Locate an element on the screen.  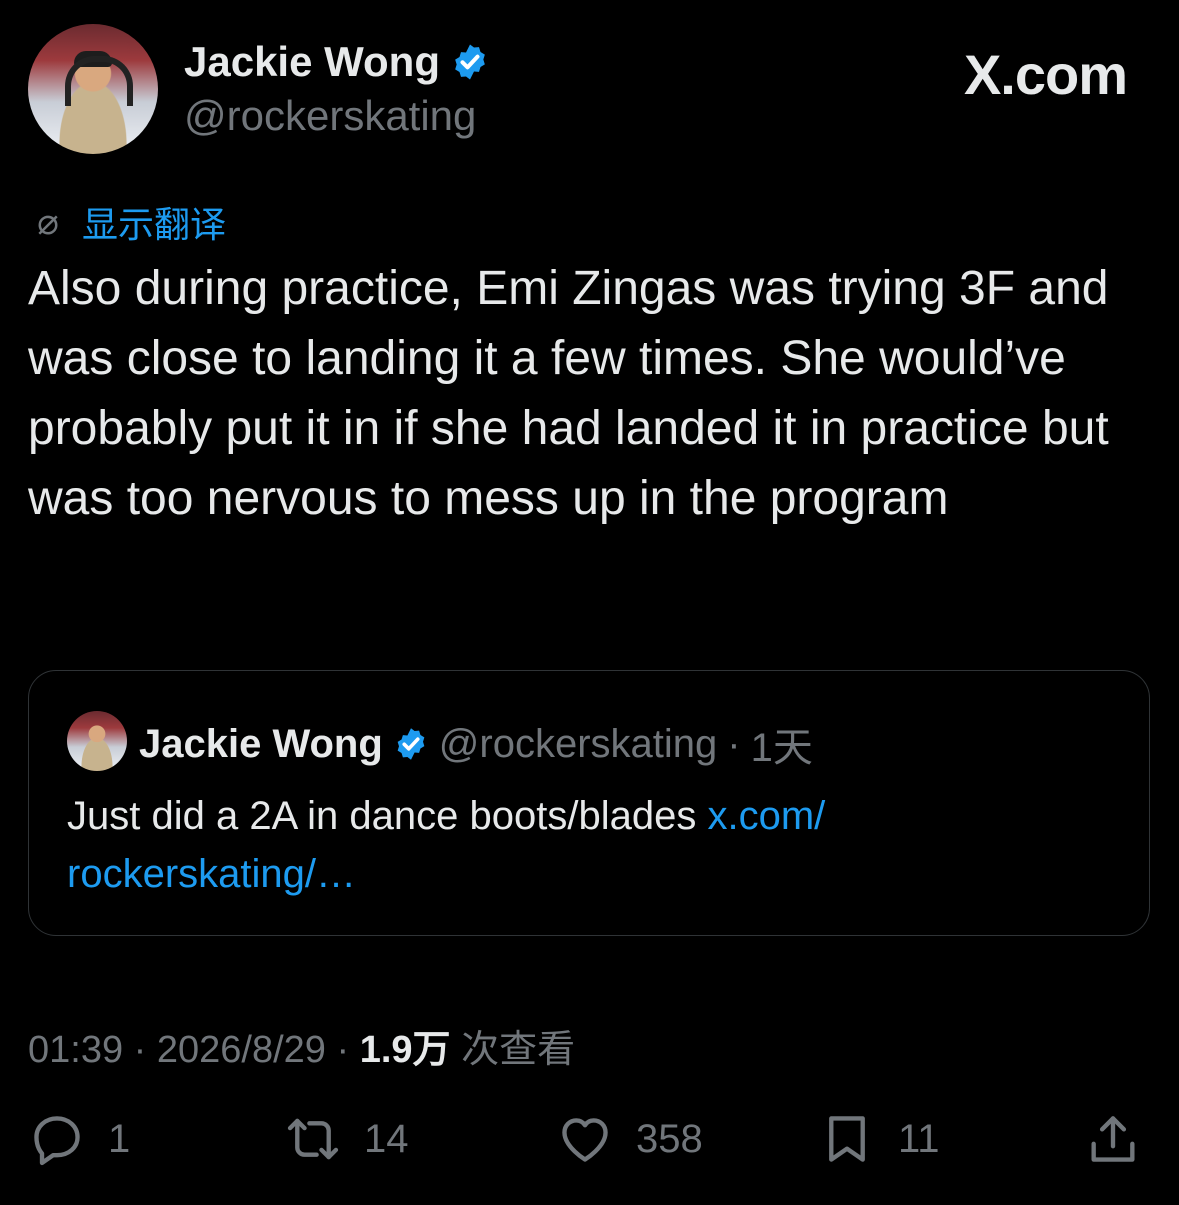
like-button: 358 is located at coordinates (629, 1139).